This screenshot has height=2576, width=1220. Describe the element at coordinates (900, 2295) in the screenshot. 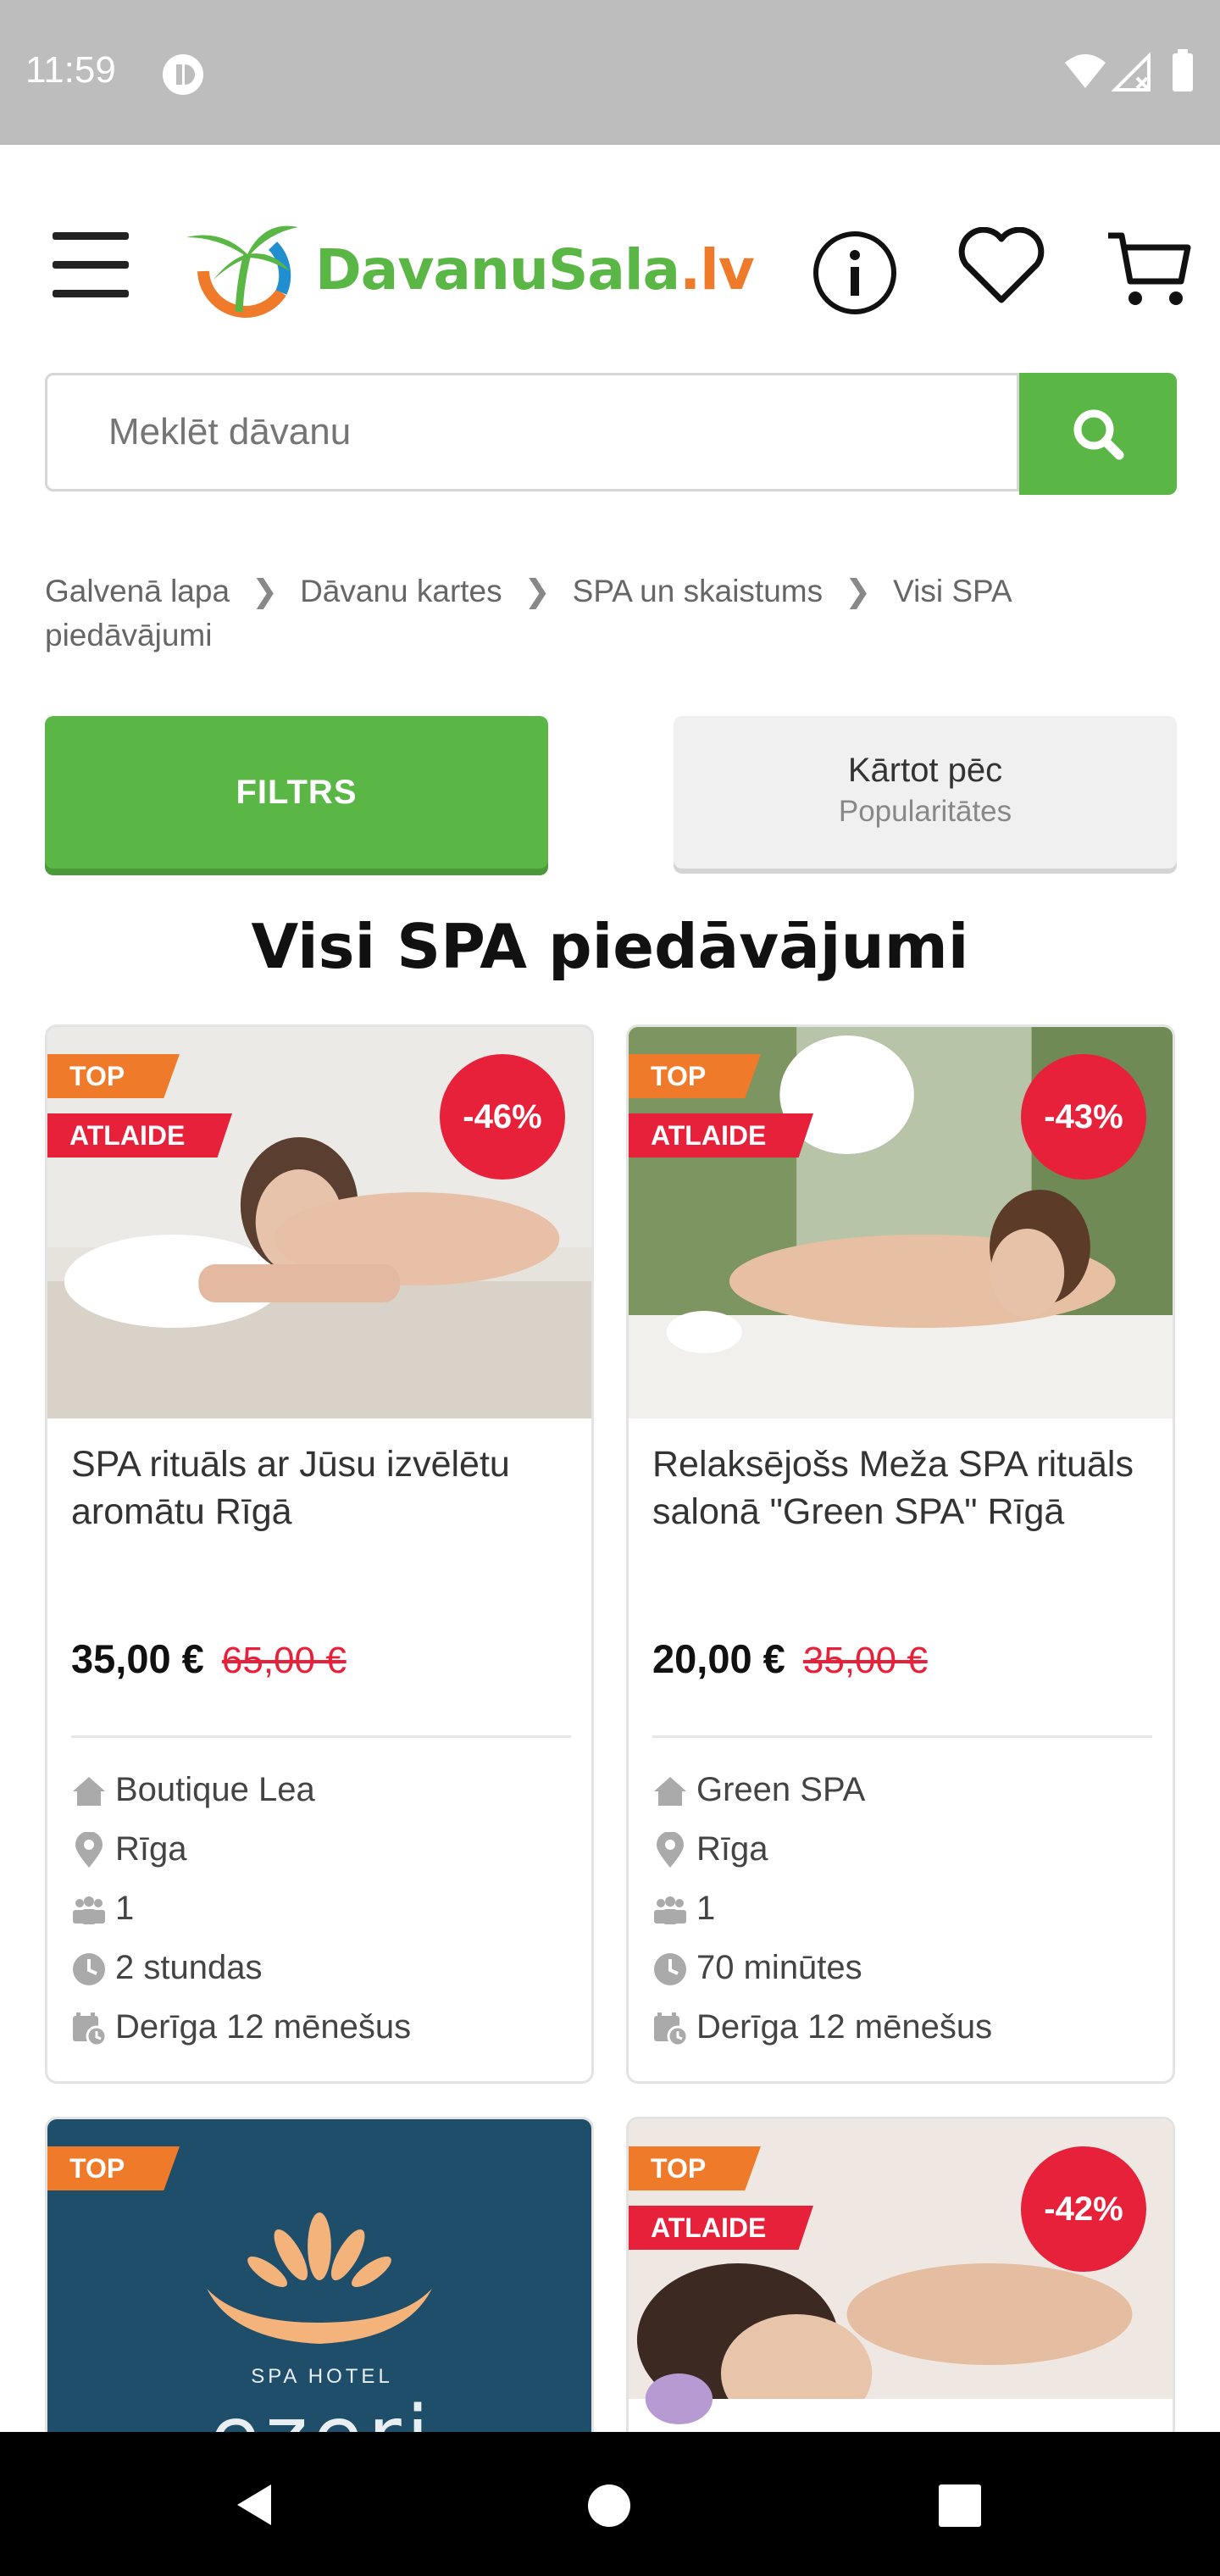

I see `product-card: TOP ATLAIDE -42%` at that location.